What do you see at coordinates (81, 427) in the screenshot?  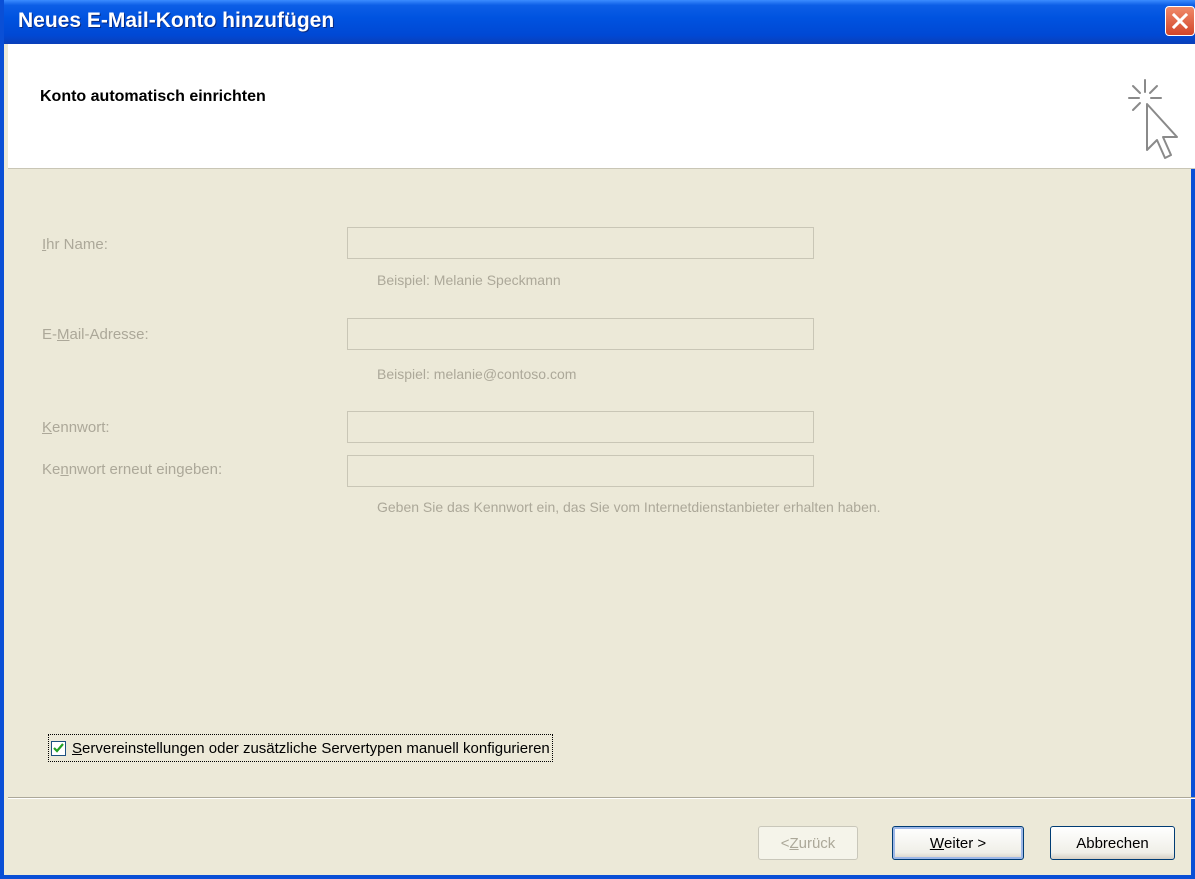 I see `password-label-text: ennwort:` at bounding box center [81, 427].